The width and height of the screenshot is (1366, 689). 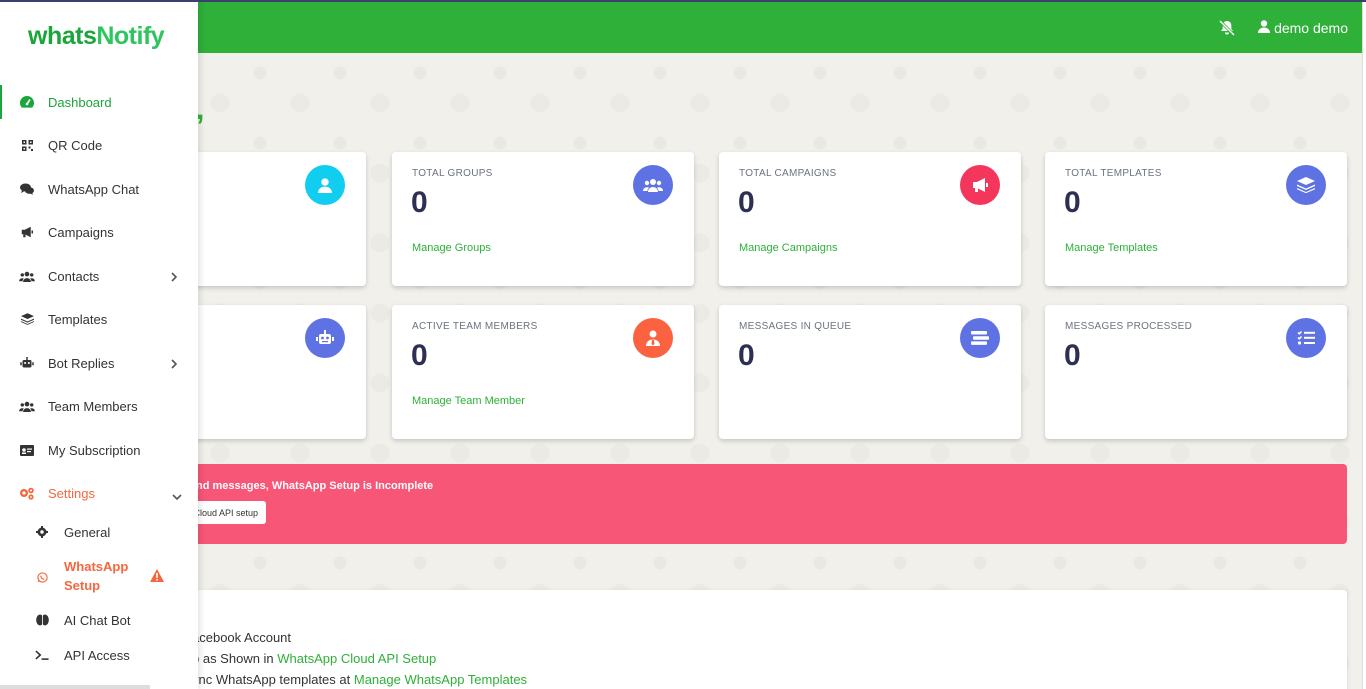 What do you see at coordinates (75, 145) in the screenshot?
I see `sidebar-item-label: QR Code` at bounding box center [75, 145].